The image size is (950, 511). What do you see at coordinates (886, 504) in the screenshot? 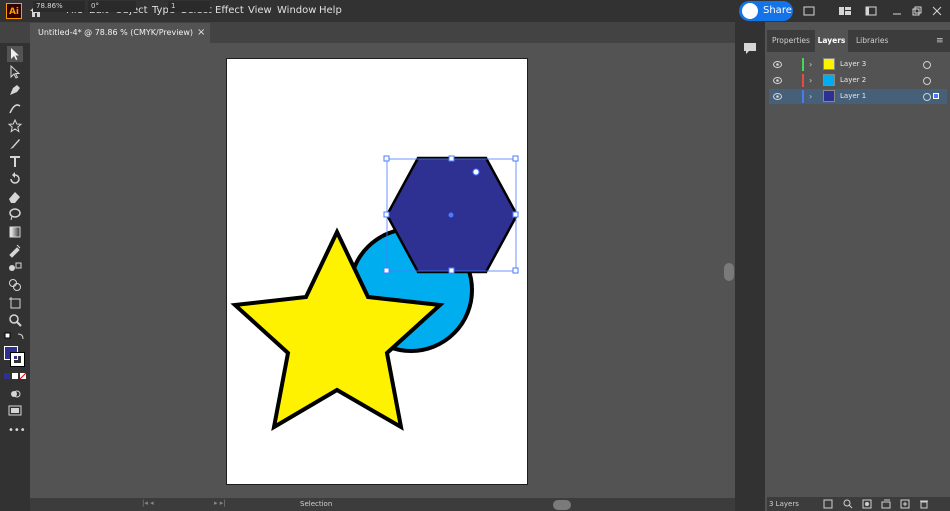
I see `new-sublayer-icon` at bounding box center [886, 504].